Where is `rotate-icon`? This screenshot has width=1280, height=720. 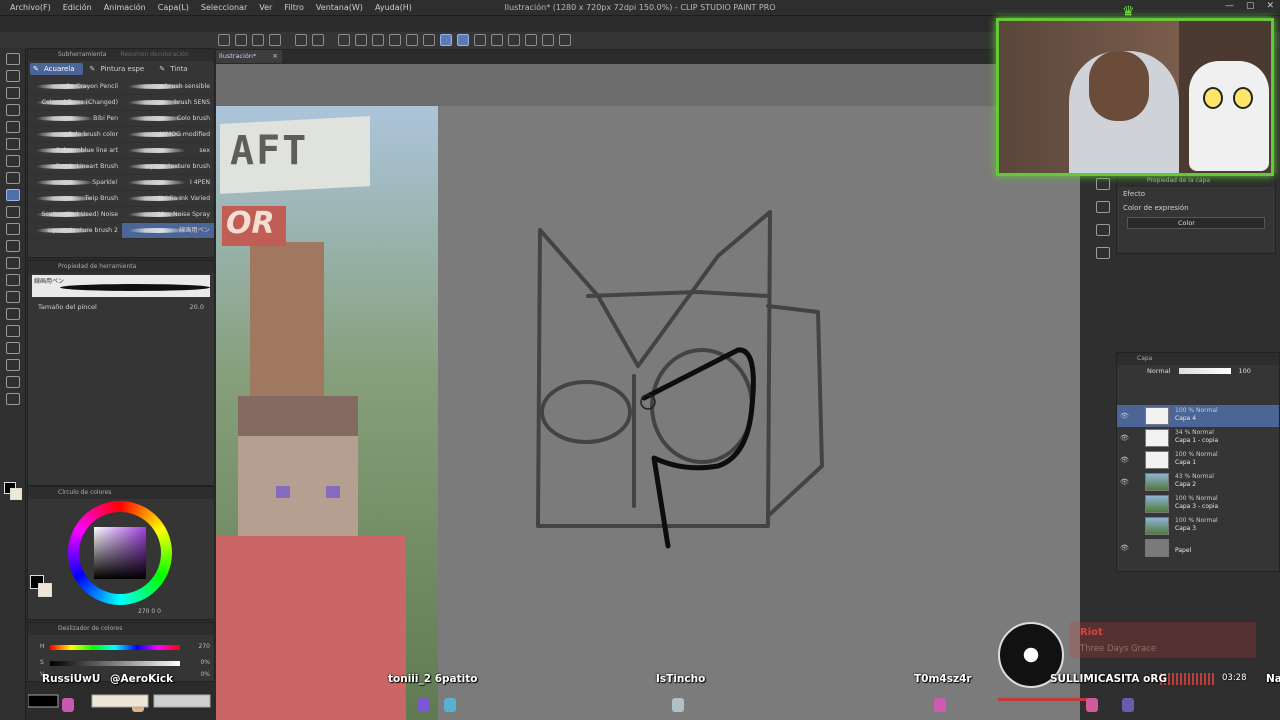
rotate-icon is located at coordinates (497, 40).